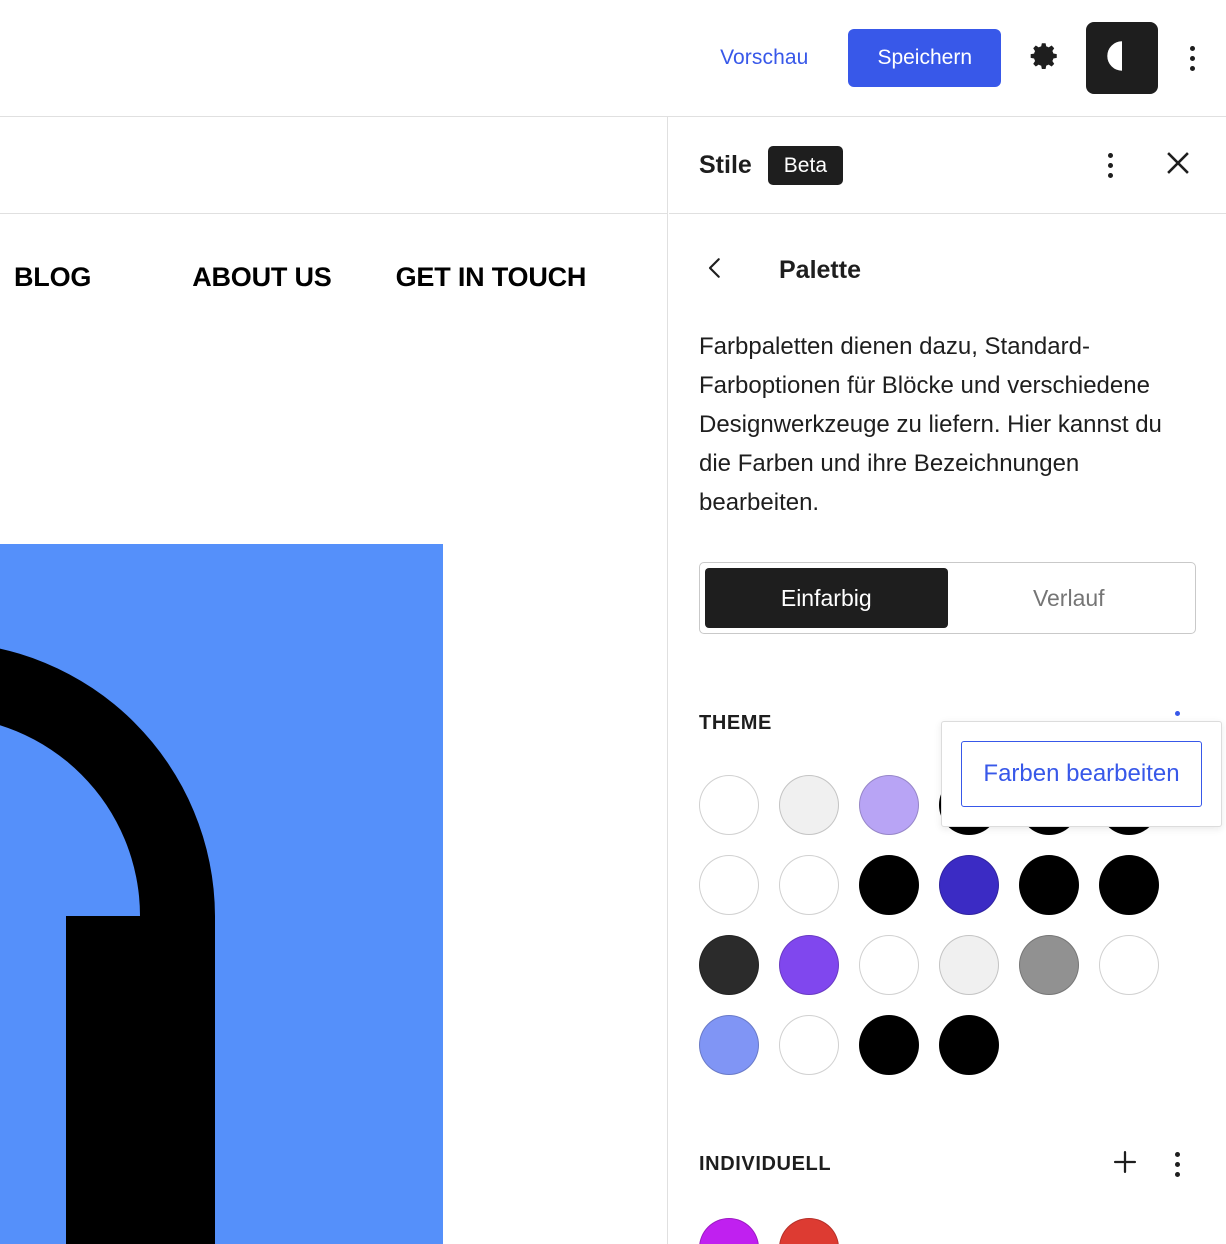 The height and width of the screenshot is (1244, 1226). I want to click on save-button: Speichern, so click(924, 58).